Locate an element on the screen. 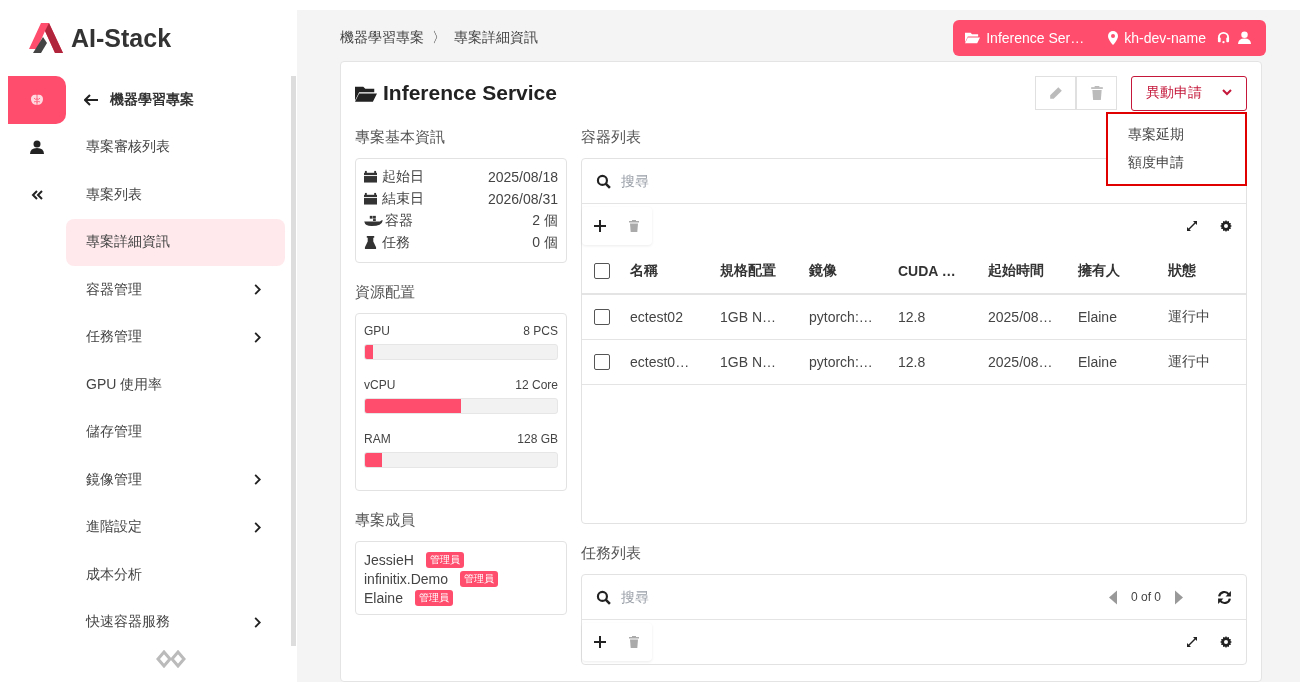 The width and height of the screenshot is (1300, 682). sidebar-item: 專案列表 is located at coordinates (175, 195).